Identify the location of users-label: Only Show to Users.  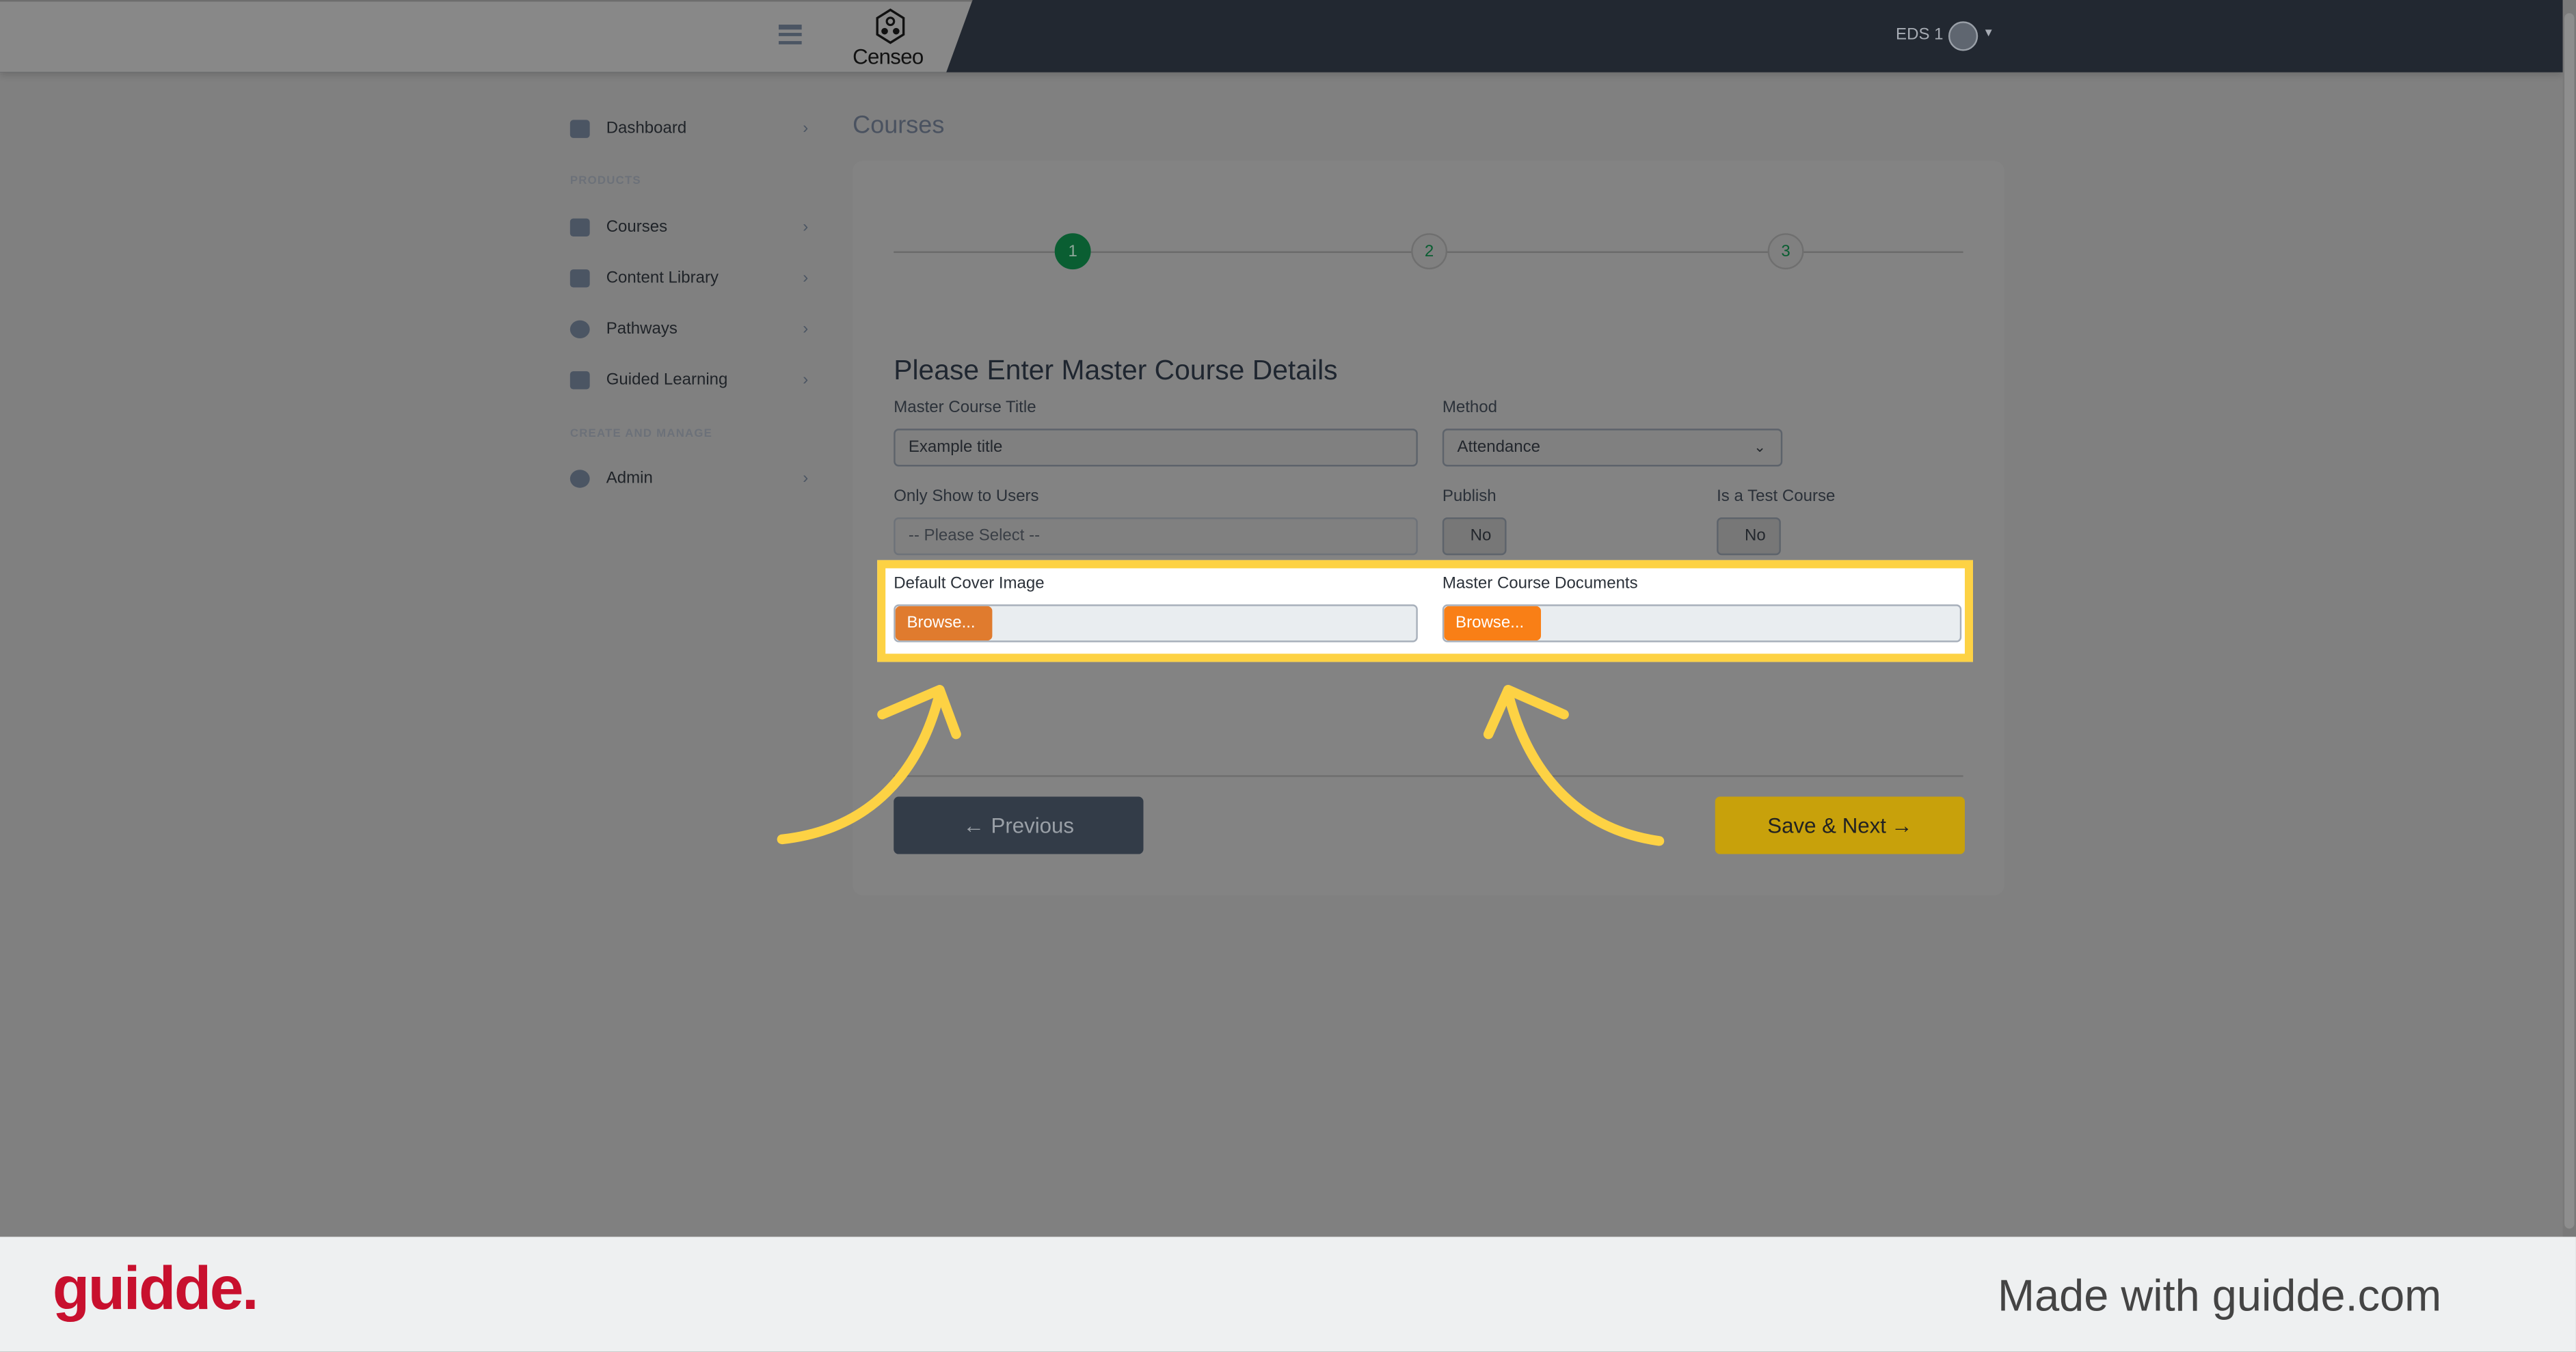
(966, 496).